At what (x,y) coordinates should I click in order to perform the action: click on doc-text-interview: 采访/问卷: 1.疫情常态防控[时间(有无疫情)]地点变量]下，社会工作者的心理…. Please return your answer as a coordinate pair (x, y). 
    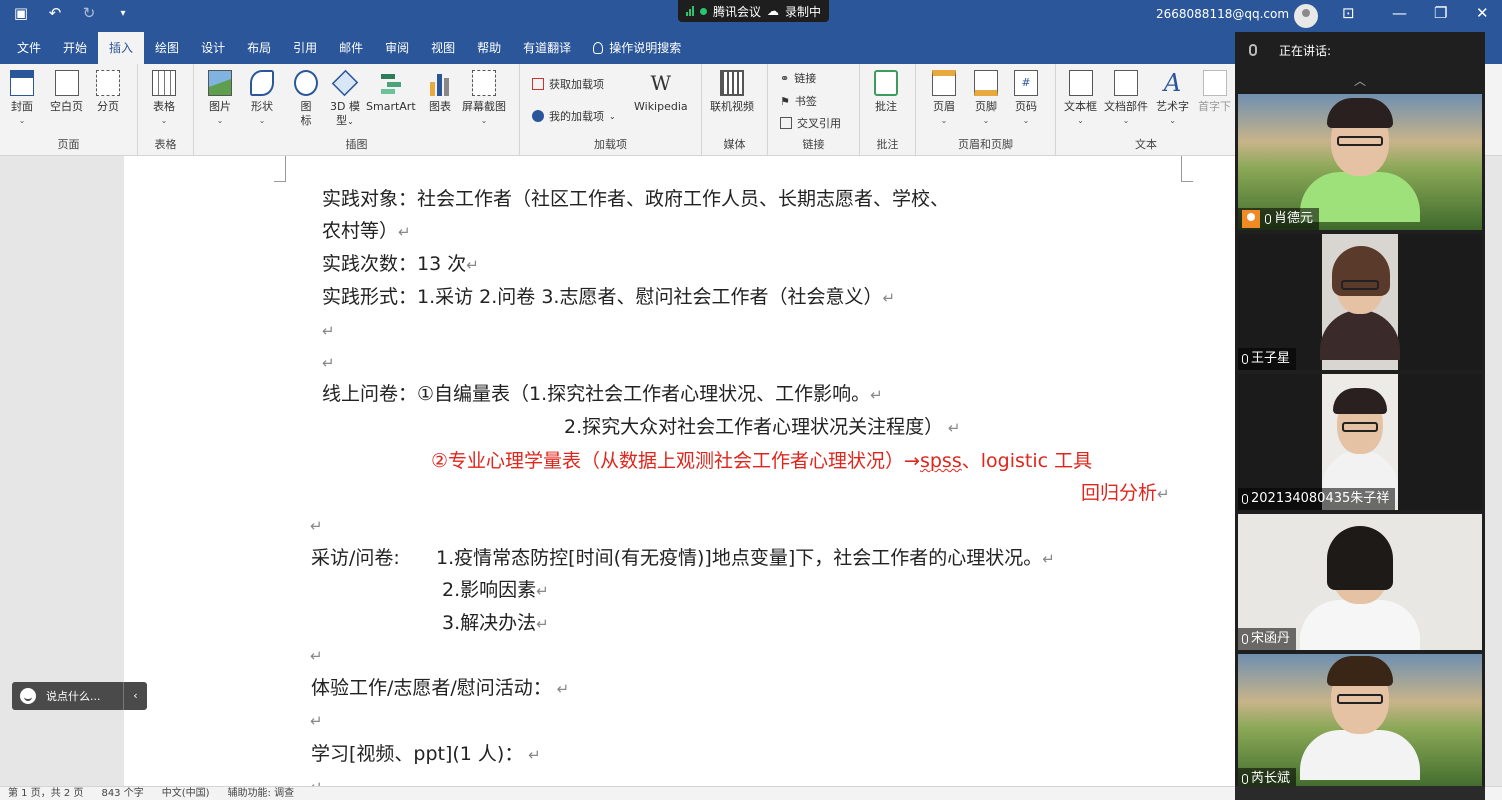
    Looking at the image, I should click on (677, 558).